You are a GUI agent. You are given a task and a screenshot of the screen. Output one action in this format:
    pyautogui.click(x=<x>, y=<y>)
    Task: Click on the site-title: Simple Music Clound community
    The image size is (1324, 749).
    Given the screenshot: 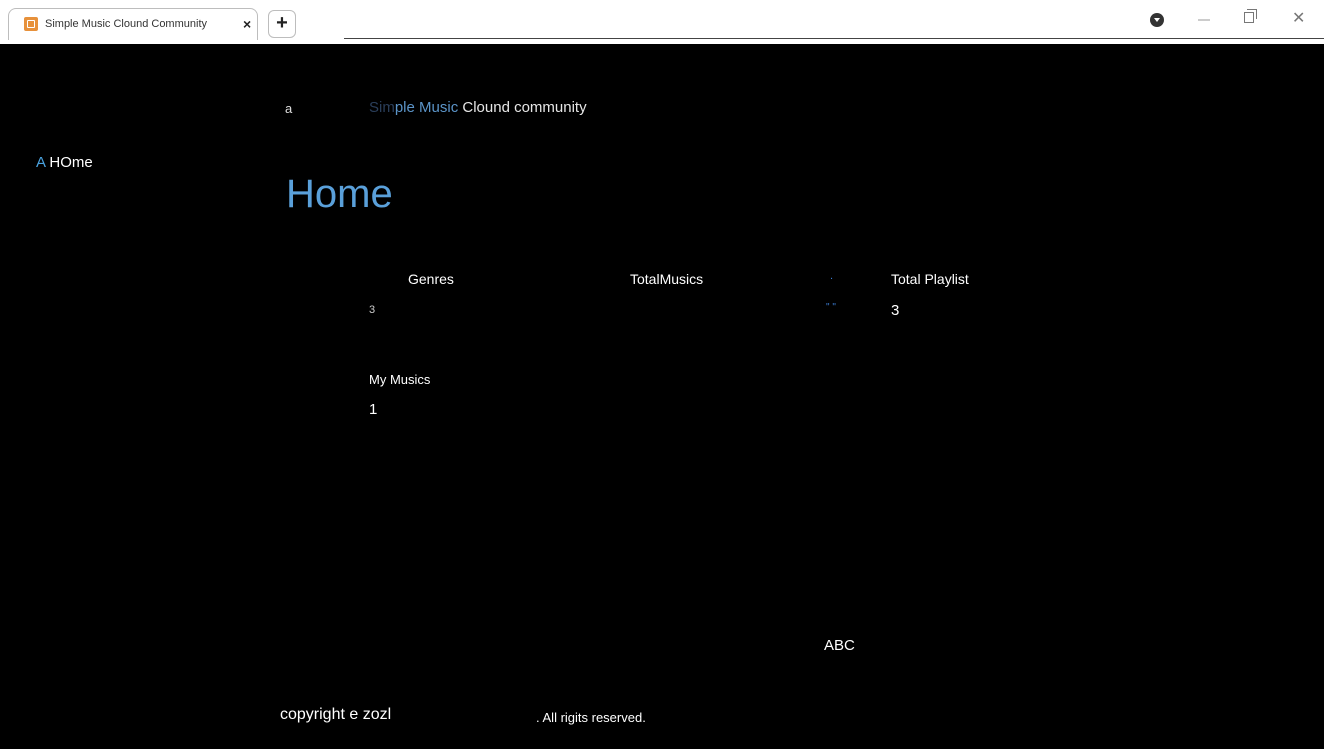 What is the action you would take?
    pyautogui.click(x=478, y=107)
    